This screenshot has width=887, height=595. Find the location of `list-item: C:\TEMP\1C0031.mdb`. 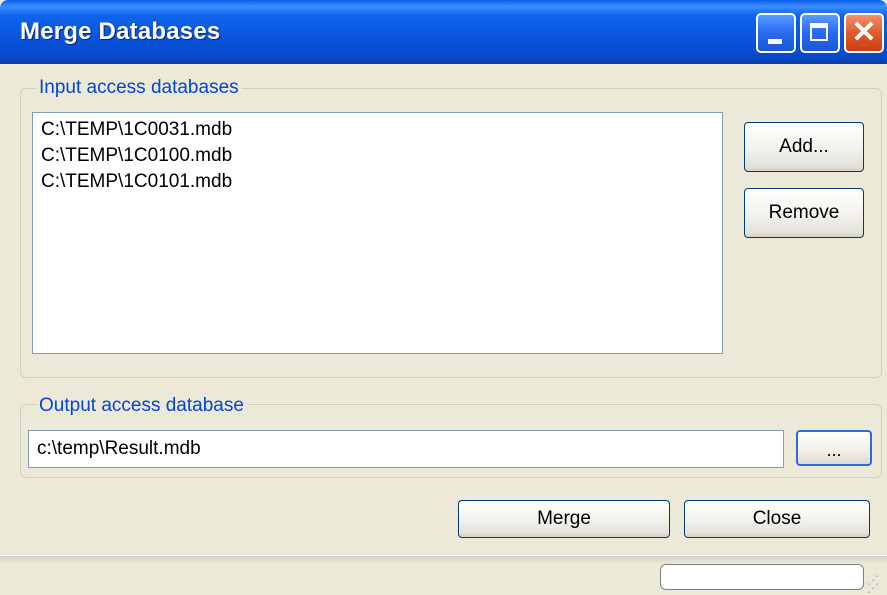

list-item: C:\TEMP\1C0031.mdb is located at coordinates (136, 130).